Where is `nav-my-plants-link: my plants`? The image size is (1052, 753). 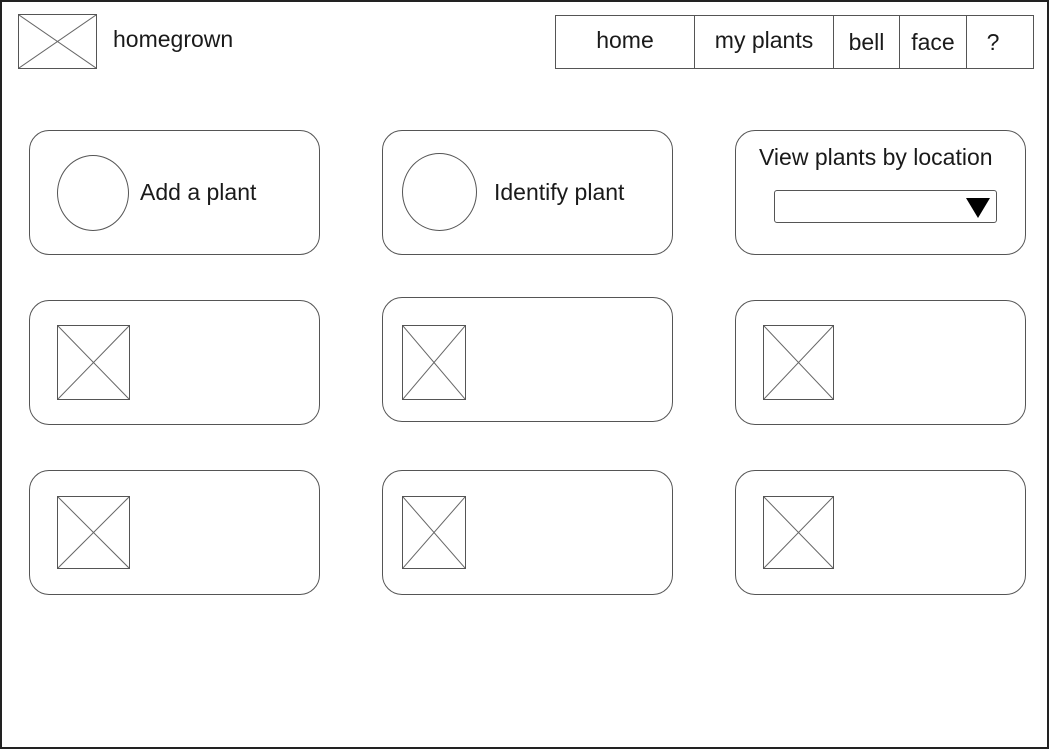 nav-my-plants-link: my plants is located at coordinates (764, 42).